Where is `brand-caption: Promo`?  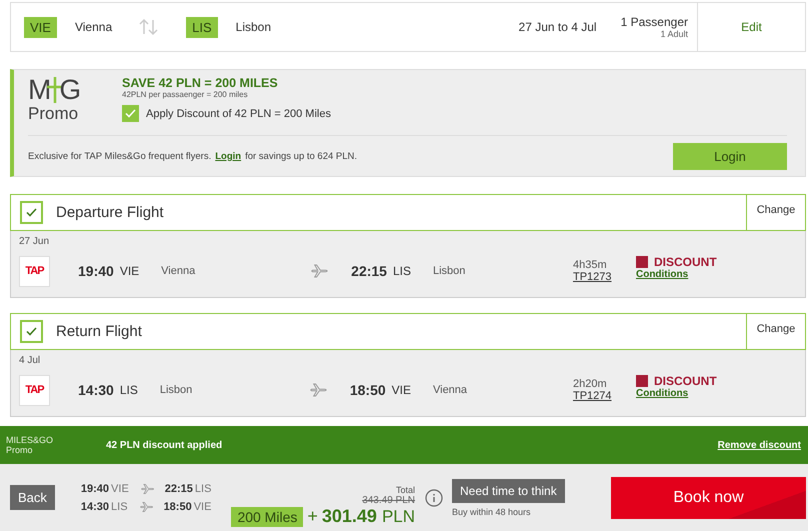
brand-caption: Promo is located at coordinates (20, 450).